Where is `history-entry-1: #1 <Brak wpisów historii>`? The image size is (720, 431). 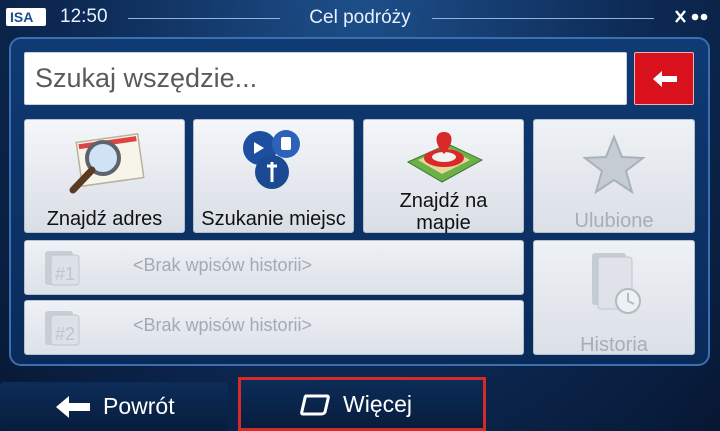
history-entry-1: #1 <Brak wpisów historii> is located at coordinates (274, 267).